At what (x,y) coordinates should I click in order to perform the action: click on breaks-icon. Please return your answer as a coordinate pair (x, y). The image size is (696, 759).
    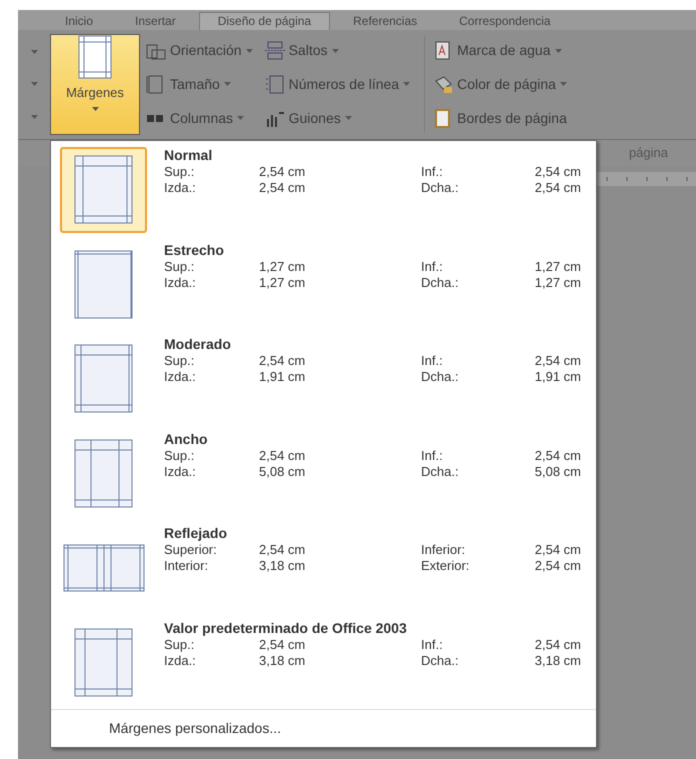
    Looking at the image, I should click on (274, 50).